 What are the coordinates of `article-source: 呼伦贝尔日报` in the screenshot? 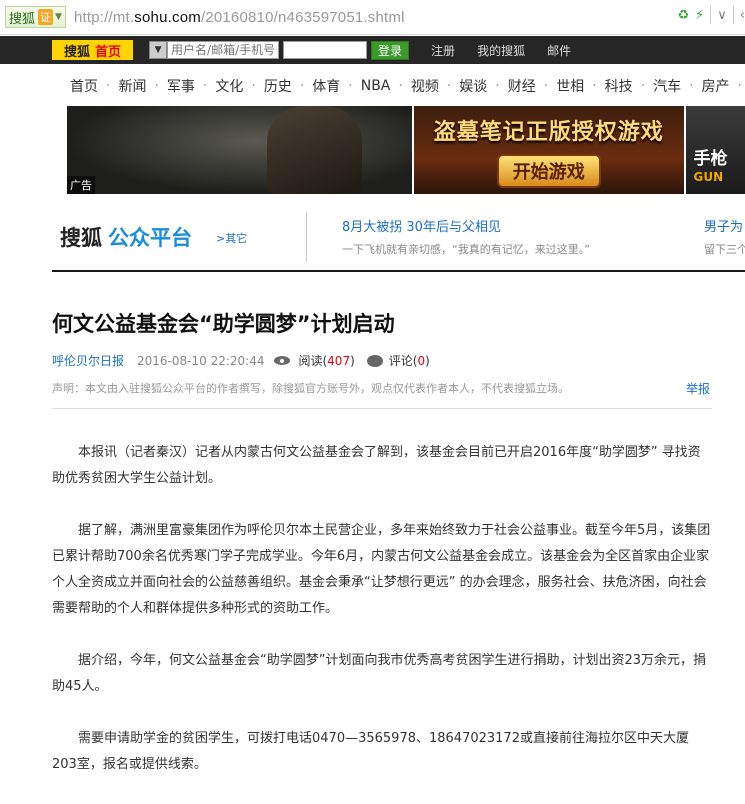 It's located at (88, 360).